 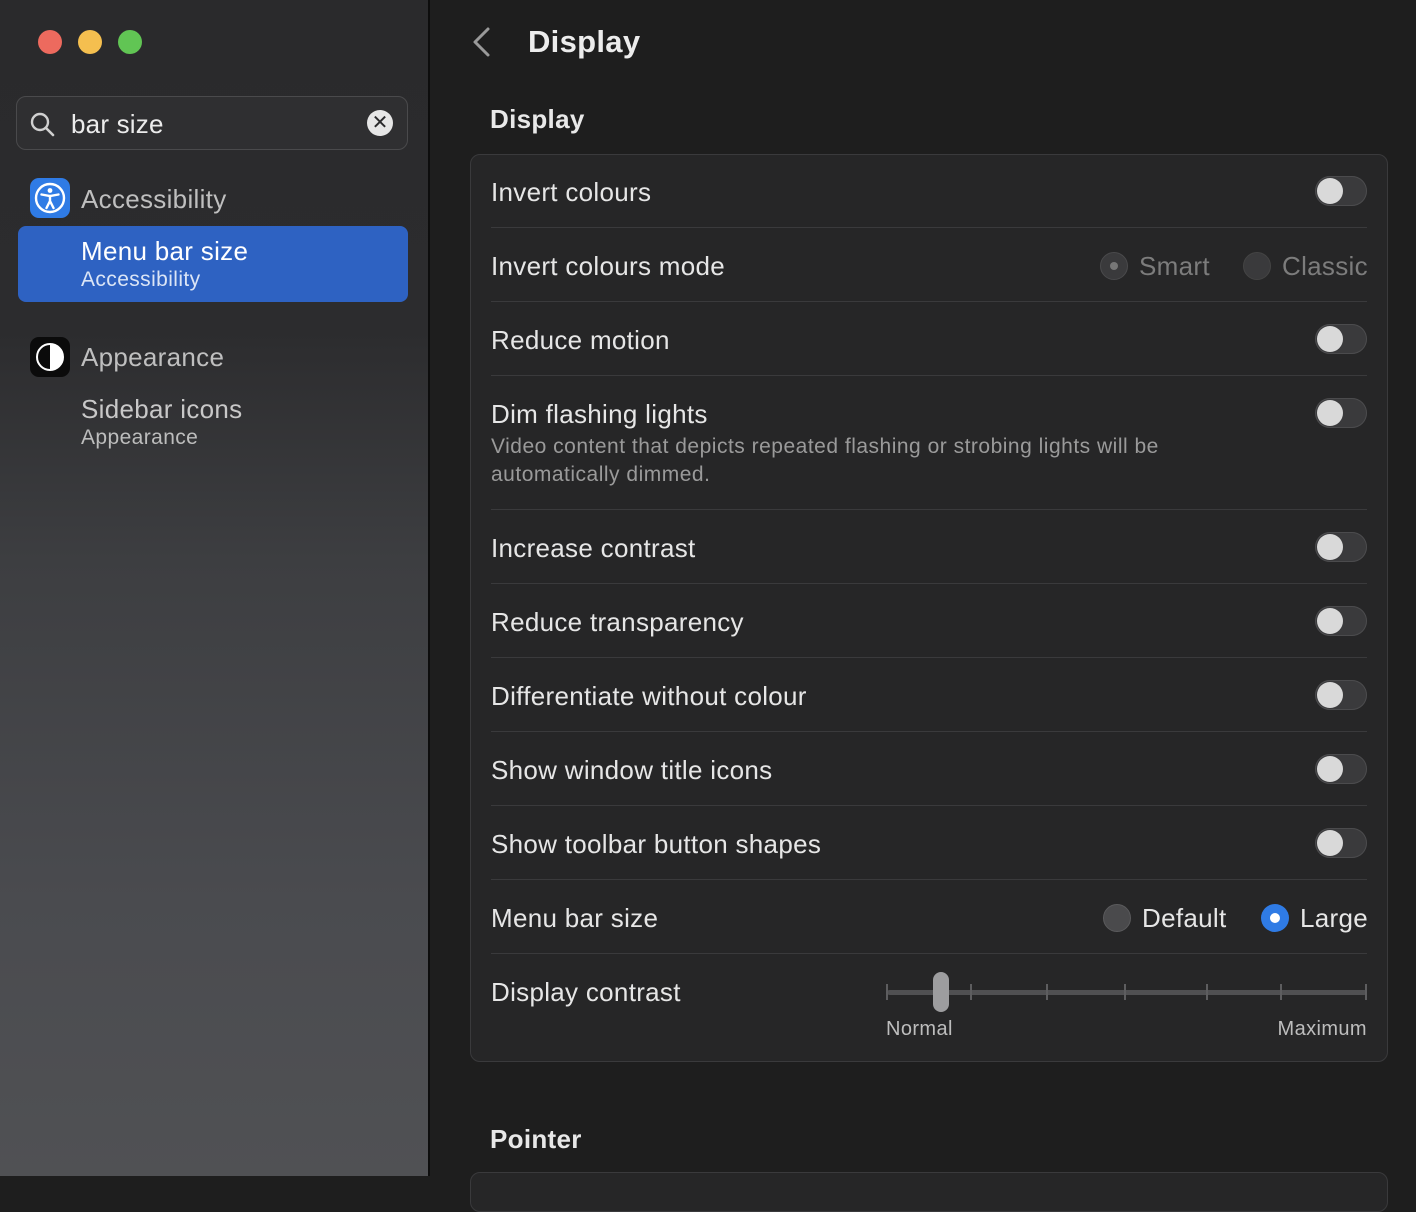 I want to click on setting-label: Invert colours mode, so click(x=608, y=266).